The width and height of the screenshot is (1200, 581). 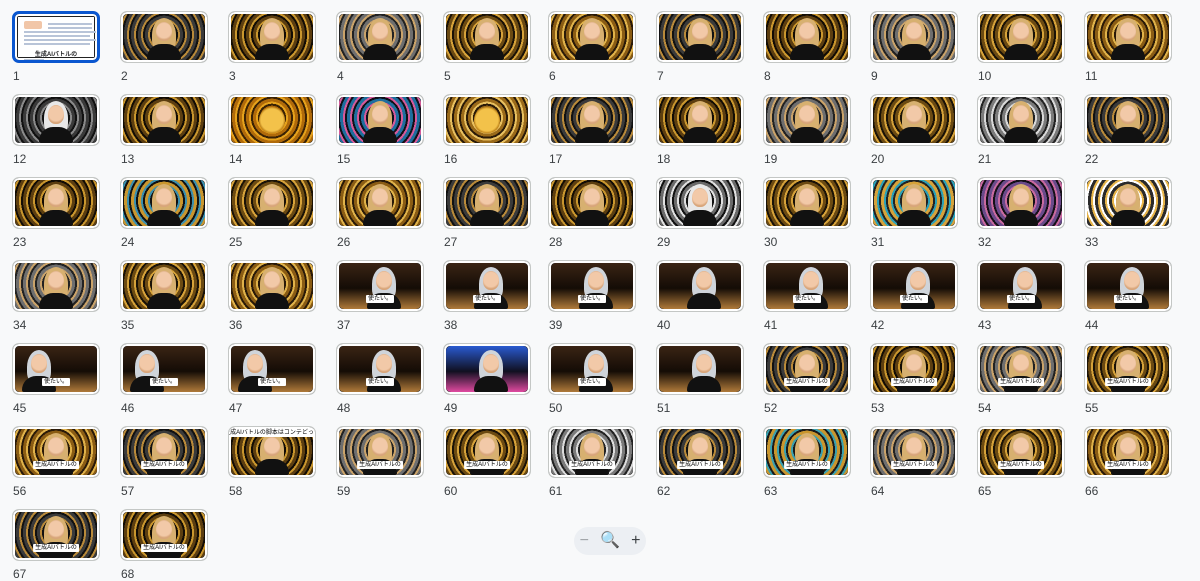 I want to click on slide-thumbnail: 51, so click(x=700, y=379).